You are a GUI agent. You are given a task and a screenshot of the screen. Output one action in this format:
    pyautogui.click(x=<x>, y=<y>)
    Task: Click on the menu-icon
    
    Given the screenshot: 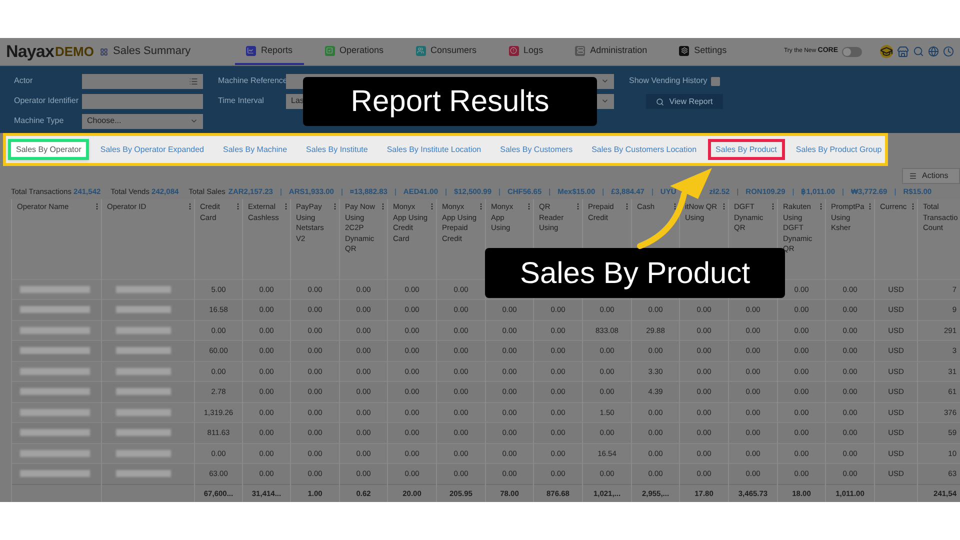 What is the action you would take?
    pyautogui.click(x=913, y=176)
    